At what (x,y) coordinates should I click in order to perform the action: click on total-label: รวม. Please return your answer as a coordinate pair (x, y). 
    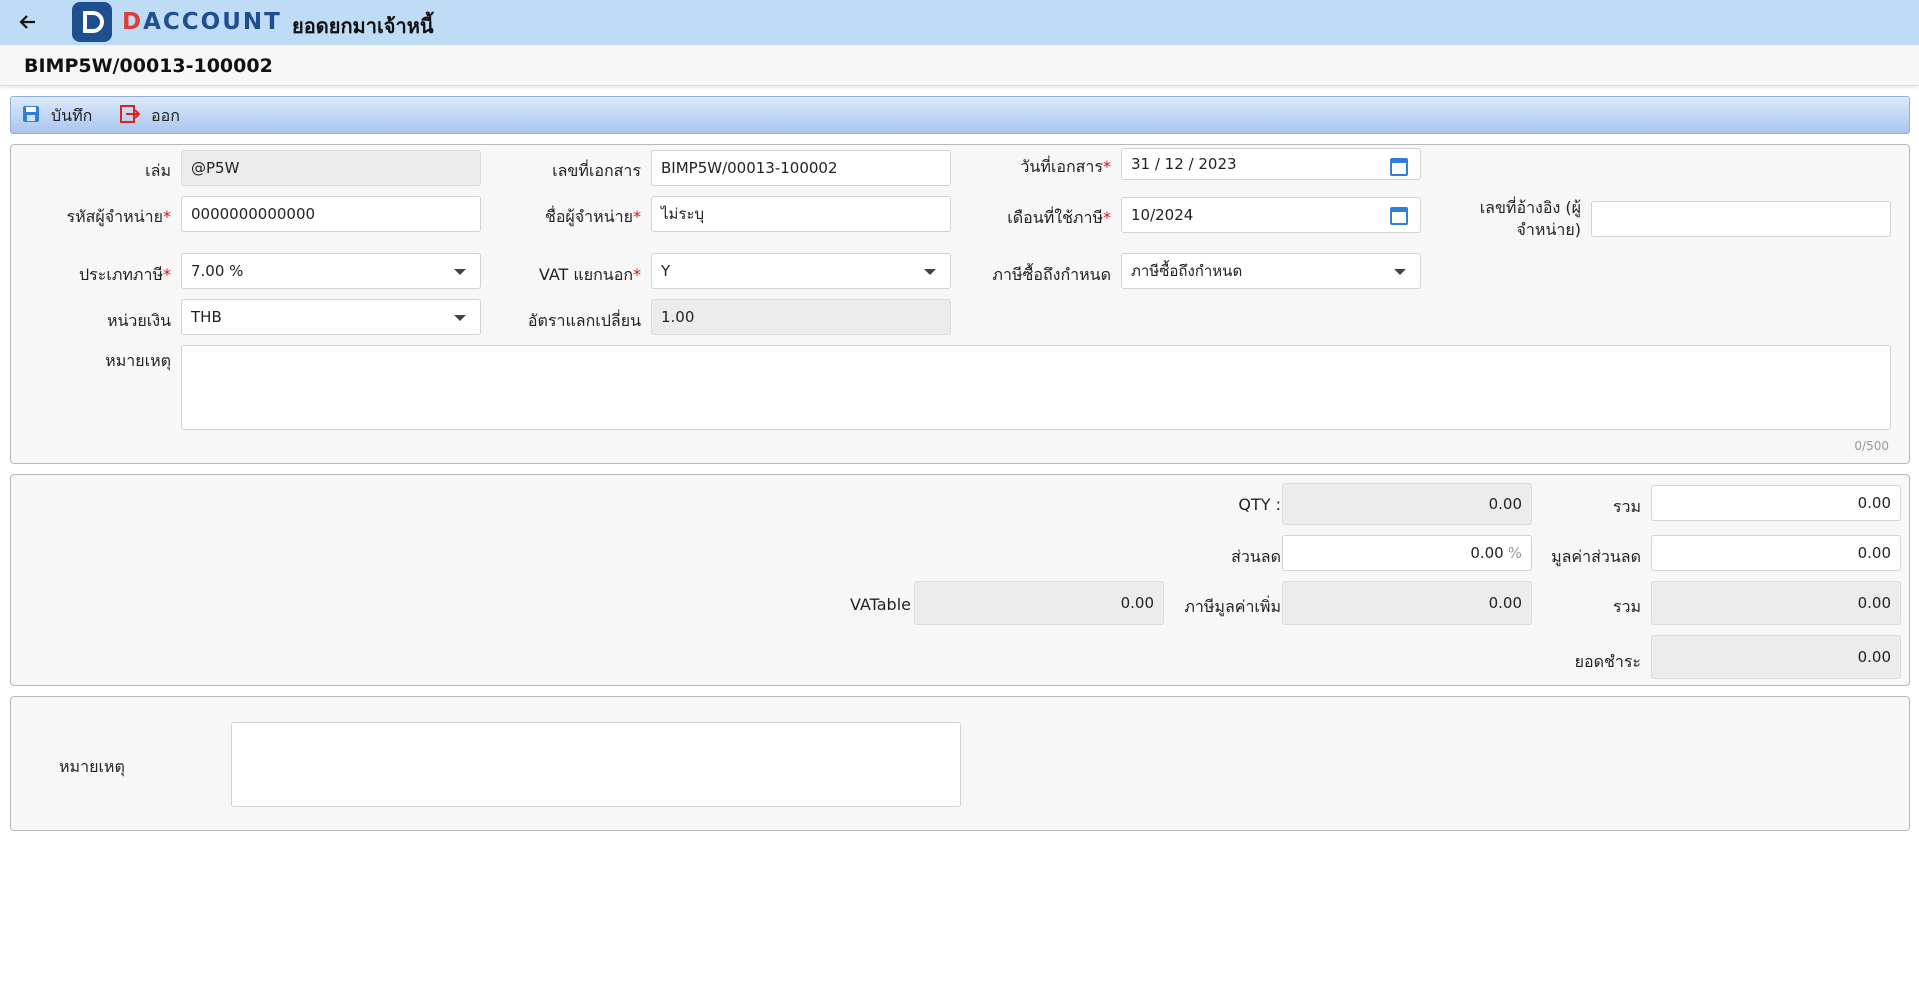
    Looking at the image, I should click on (1626, 606).